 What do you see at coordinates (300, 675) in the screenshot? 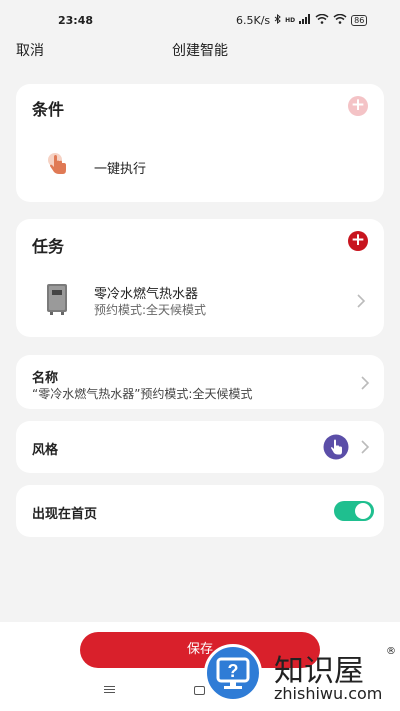
I see `watermark: ? 知识屋 ® zhishiwu.com` at bounding box center [300, 675].